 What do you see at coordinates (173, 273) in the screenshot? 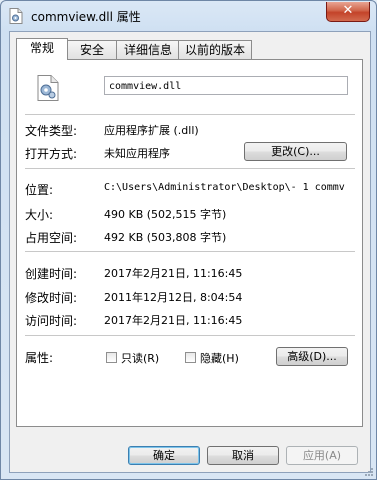
I see `created-value: 2017年2月21日, 11:16:45` at bounding box center [173, 273].